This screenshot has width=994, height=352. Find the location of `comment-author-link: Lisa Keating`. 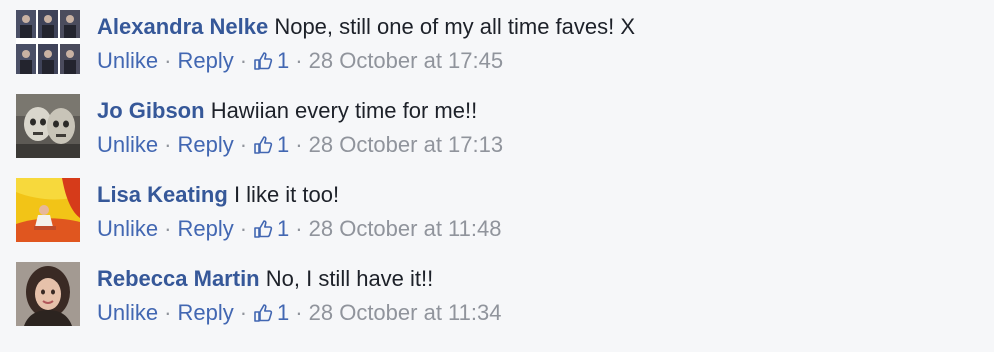

comment-author-link: Lisa Keating is located at coordinates (162, 194).